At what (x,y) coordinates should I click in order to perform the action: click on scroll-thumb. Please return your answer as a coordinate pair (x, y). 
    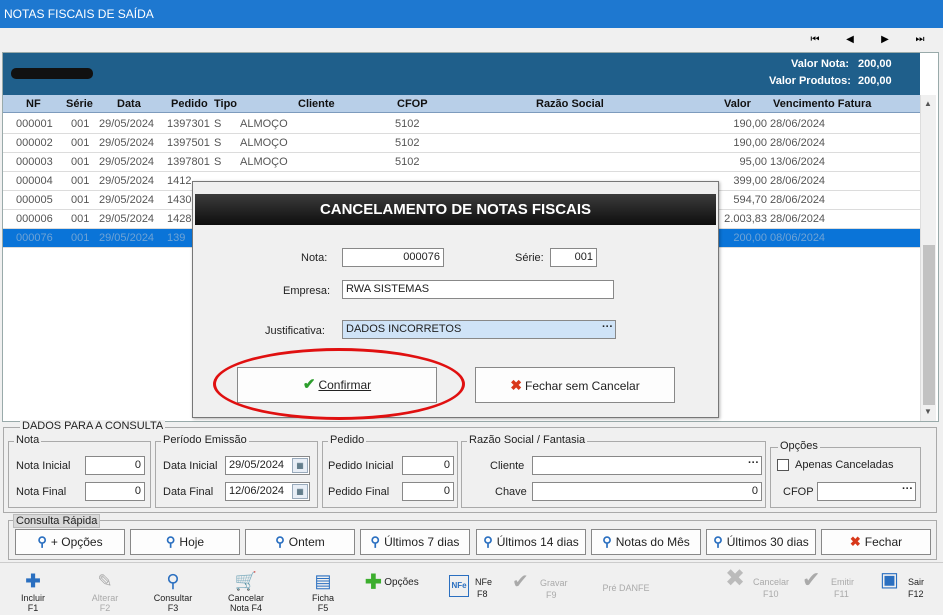
    Looking at the image, I should click on (929, 325).